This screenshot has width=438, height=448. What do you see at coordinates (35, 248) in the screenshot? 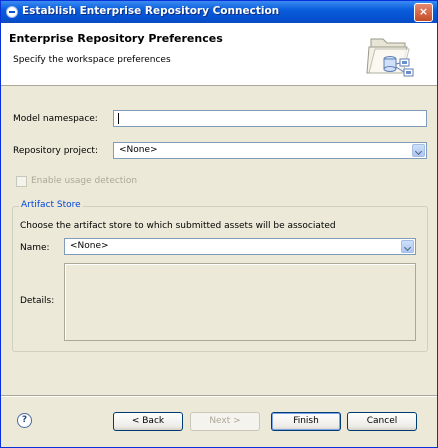
I see `artifact-store-name-label: Name:` at bounding box center [35, 248].